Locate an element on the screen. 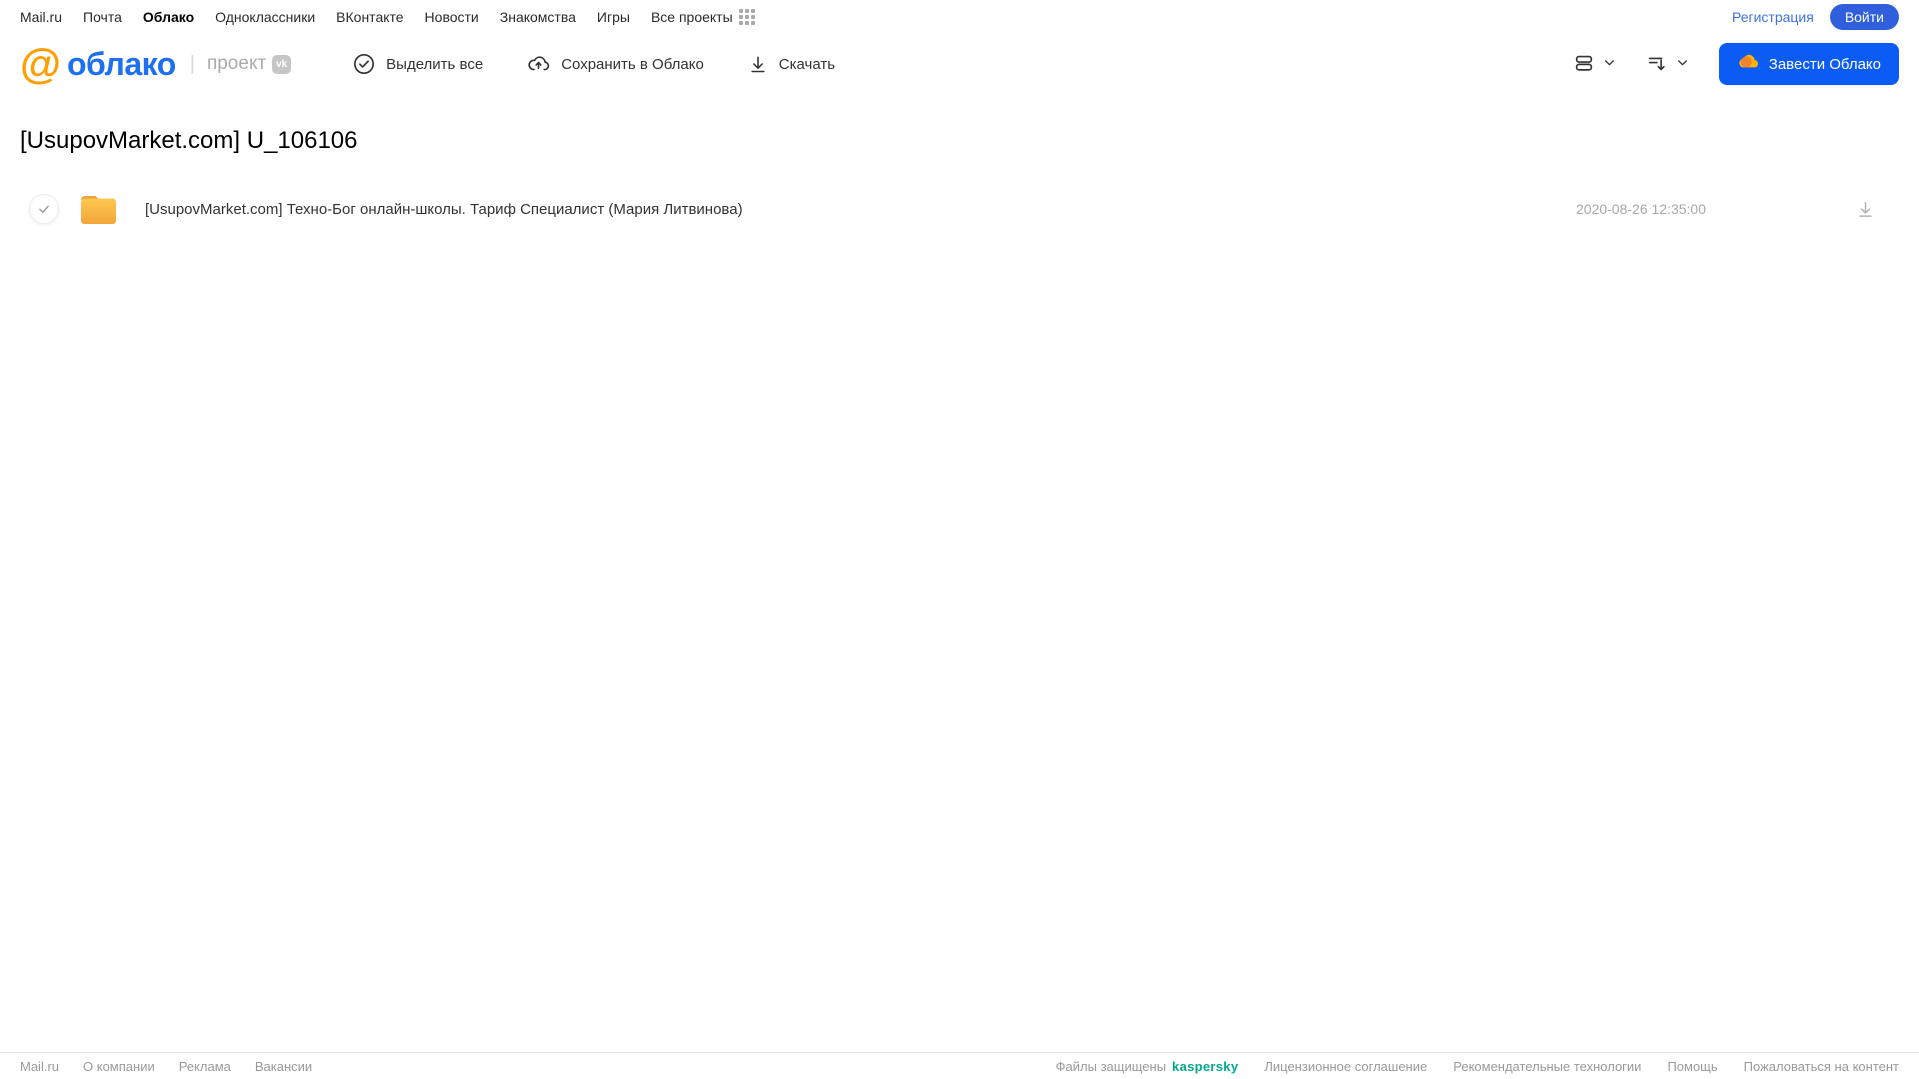  view-mode-icon is located at coordinates (1584, 64).